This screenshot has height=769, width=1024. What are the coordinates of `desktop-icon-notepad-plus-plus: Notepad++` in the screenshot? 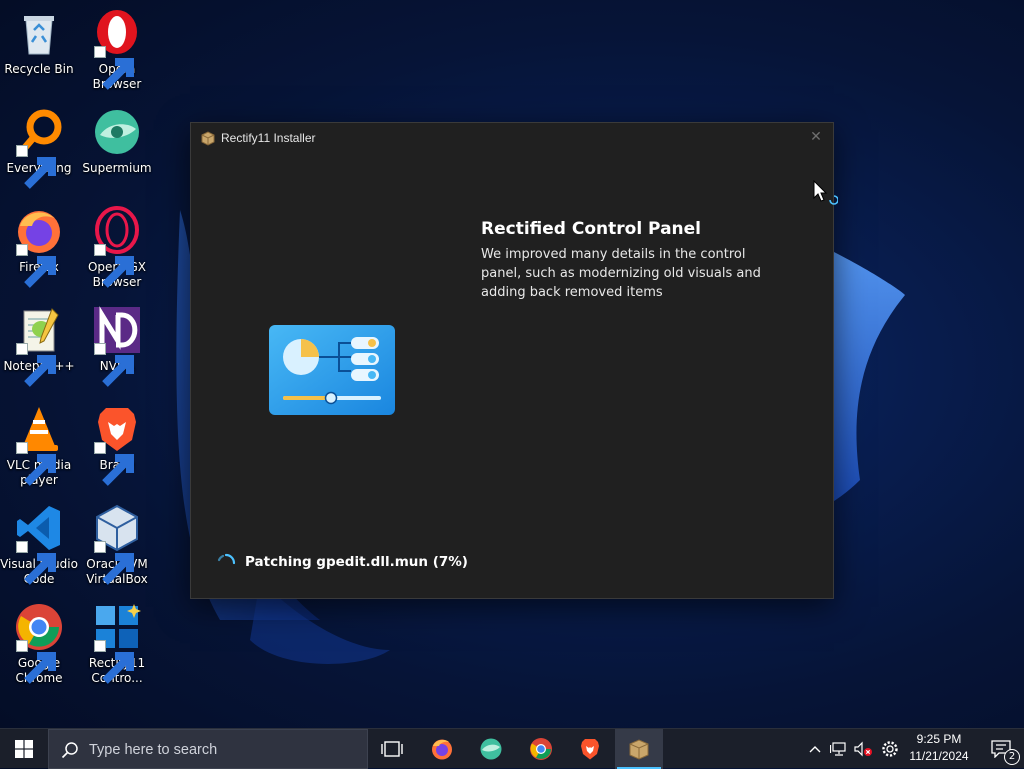 It's located at (39, 346).